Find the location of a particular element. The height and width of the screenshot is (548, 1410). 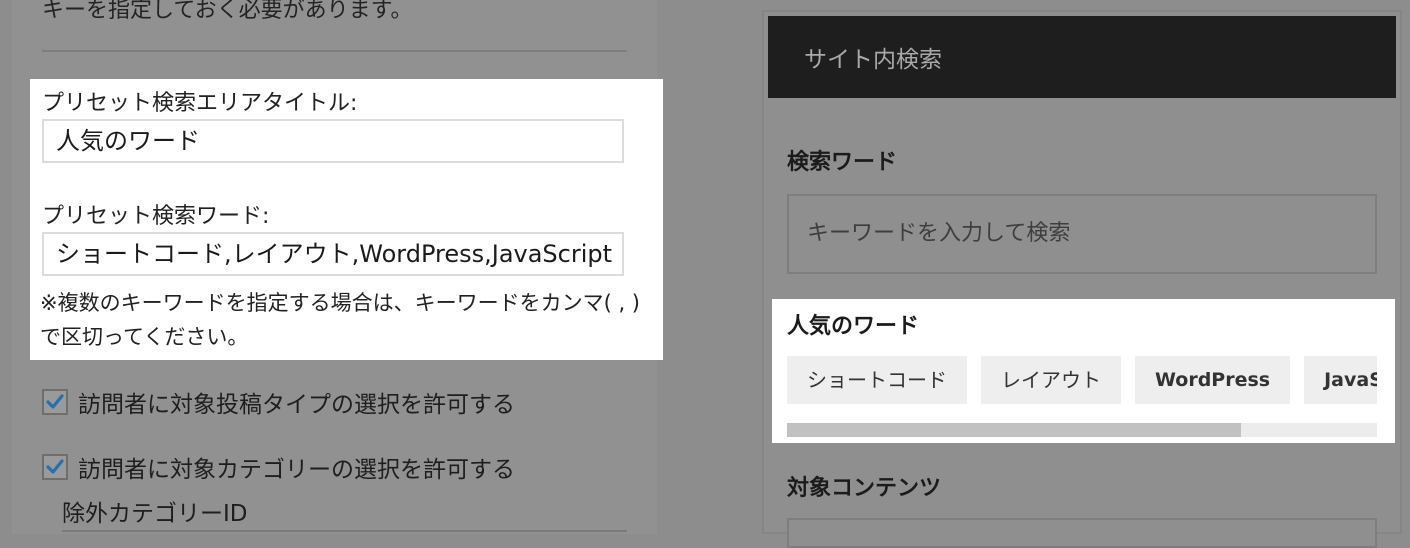

popular-tags-row: ショートコードレイアウト WordPress JavaScript is located at coordinates (1082, 380).